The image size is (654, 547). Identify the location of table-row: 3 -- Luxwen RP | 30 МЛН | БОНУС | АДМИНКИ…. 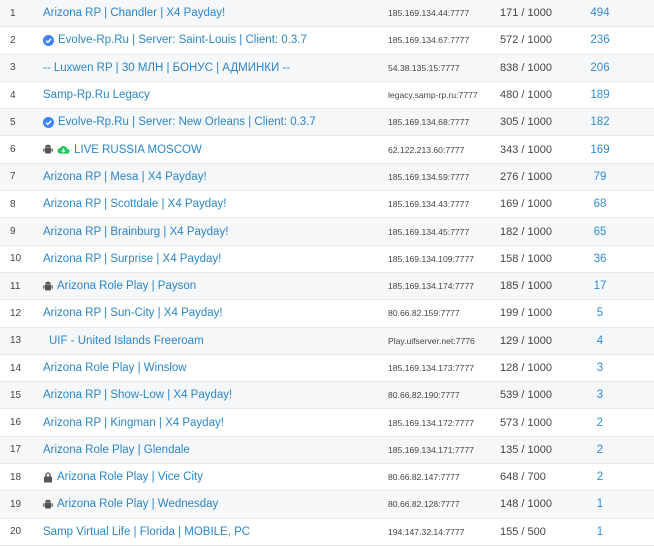
(327, 68).